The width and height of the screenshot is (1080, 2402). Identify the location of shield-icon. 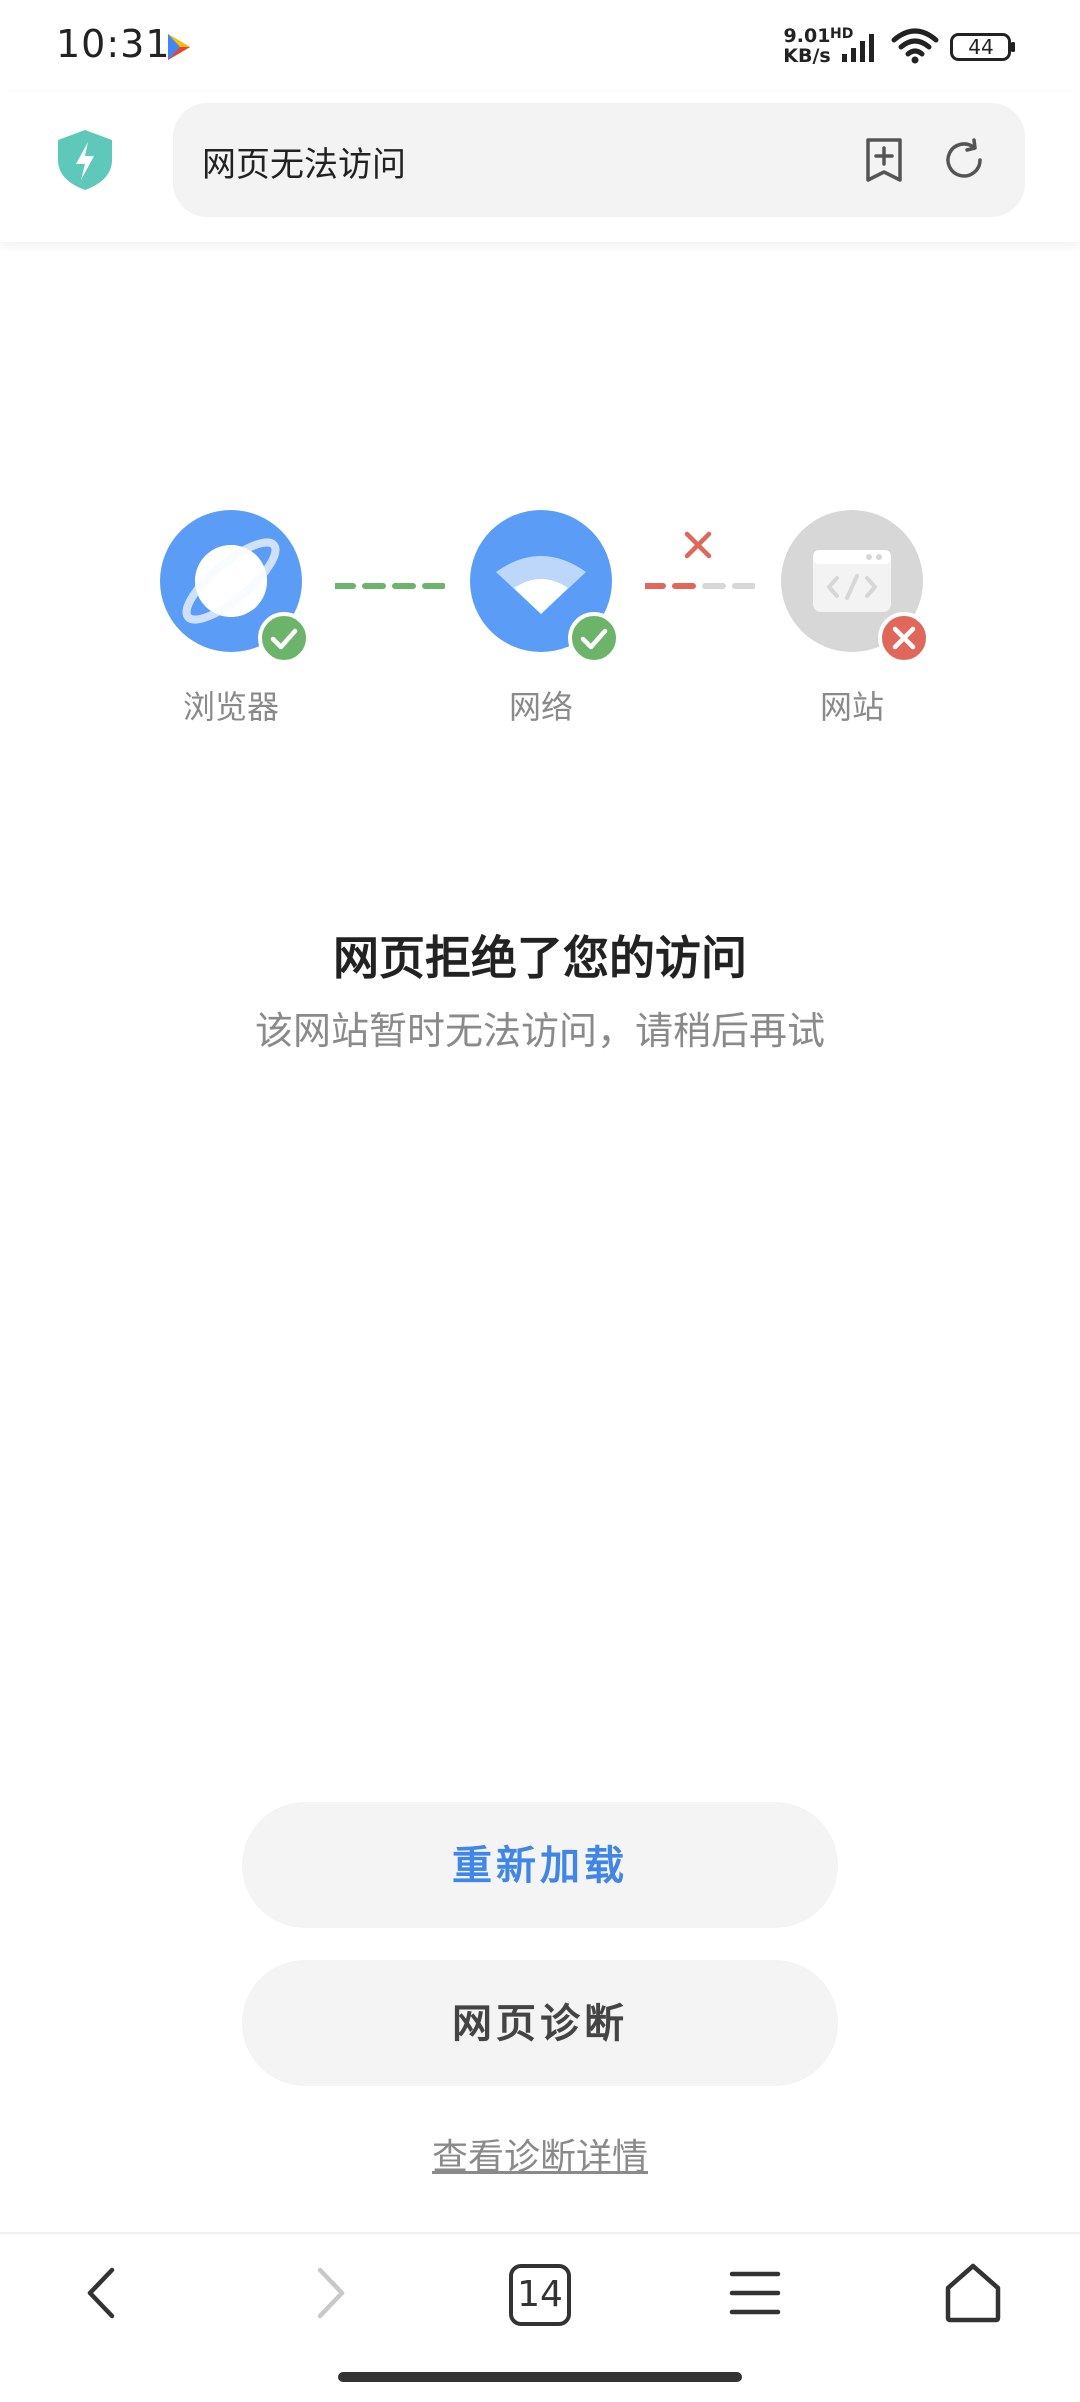
(85, 160).